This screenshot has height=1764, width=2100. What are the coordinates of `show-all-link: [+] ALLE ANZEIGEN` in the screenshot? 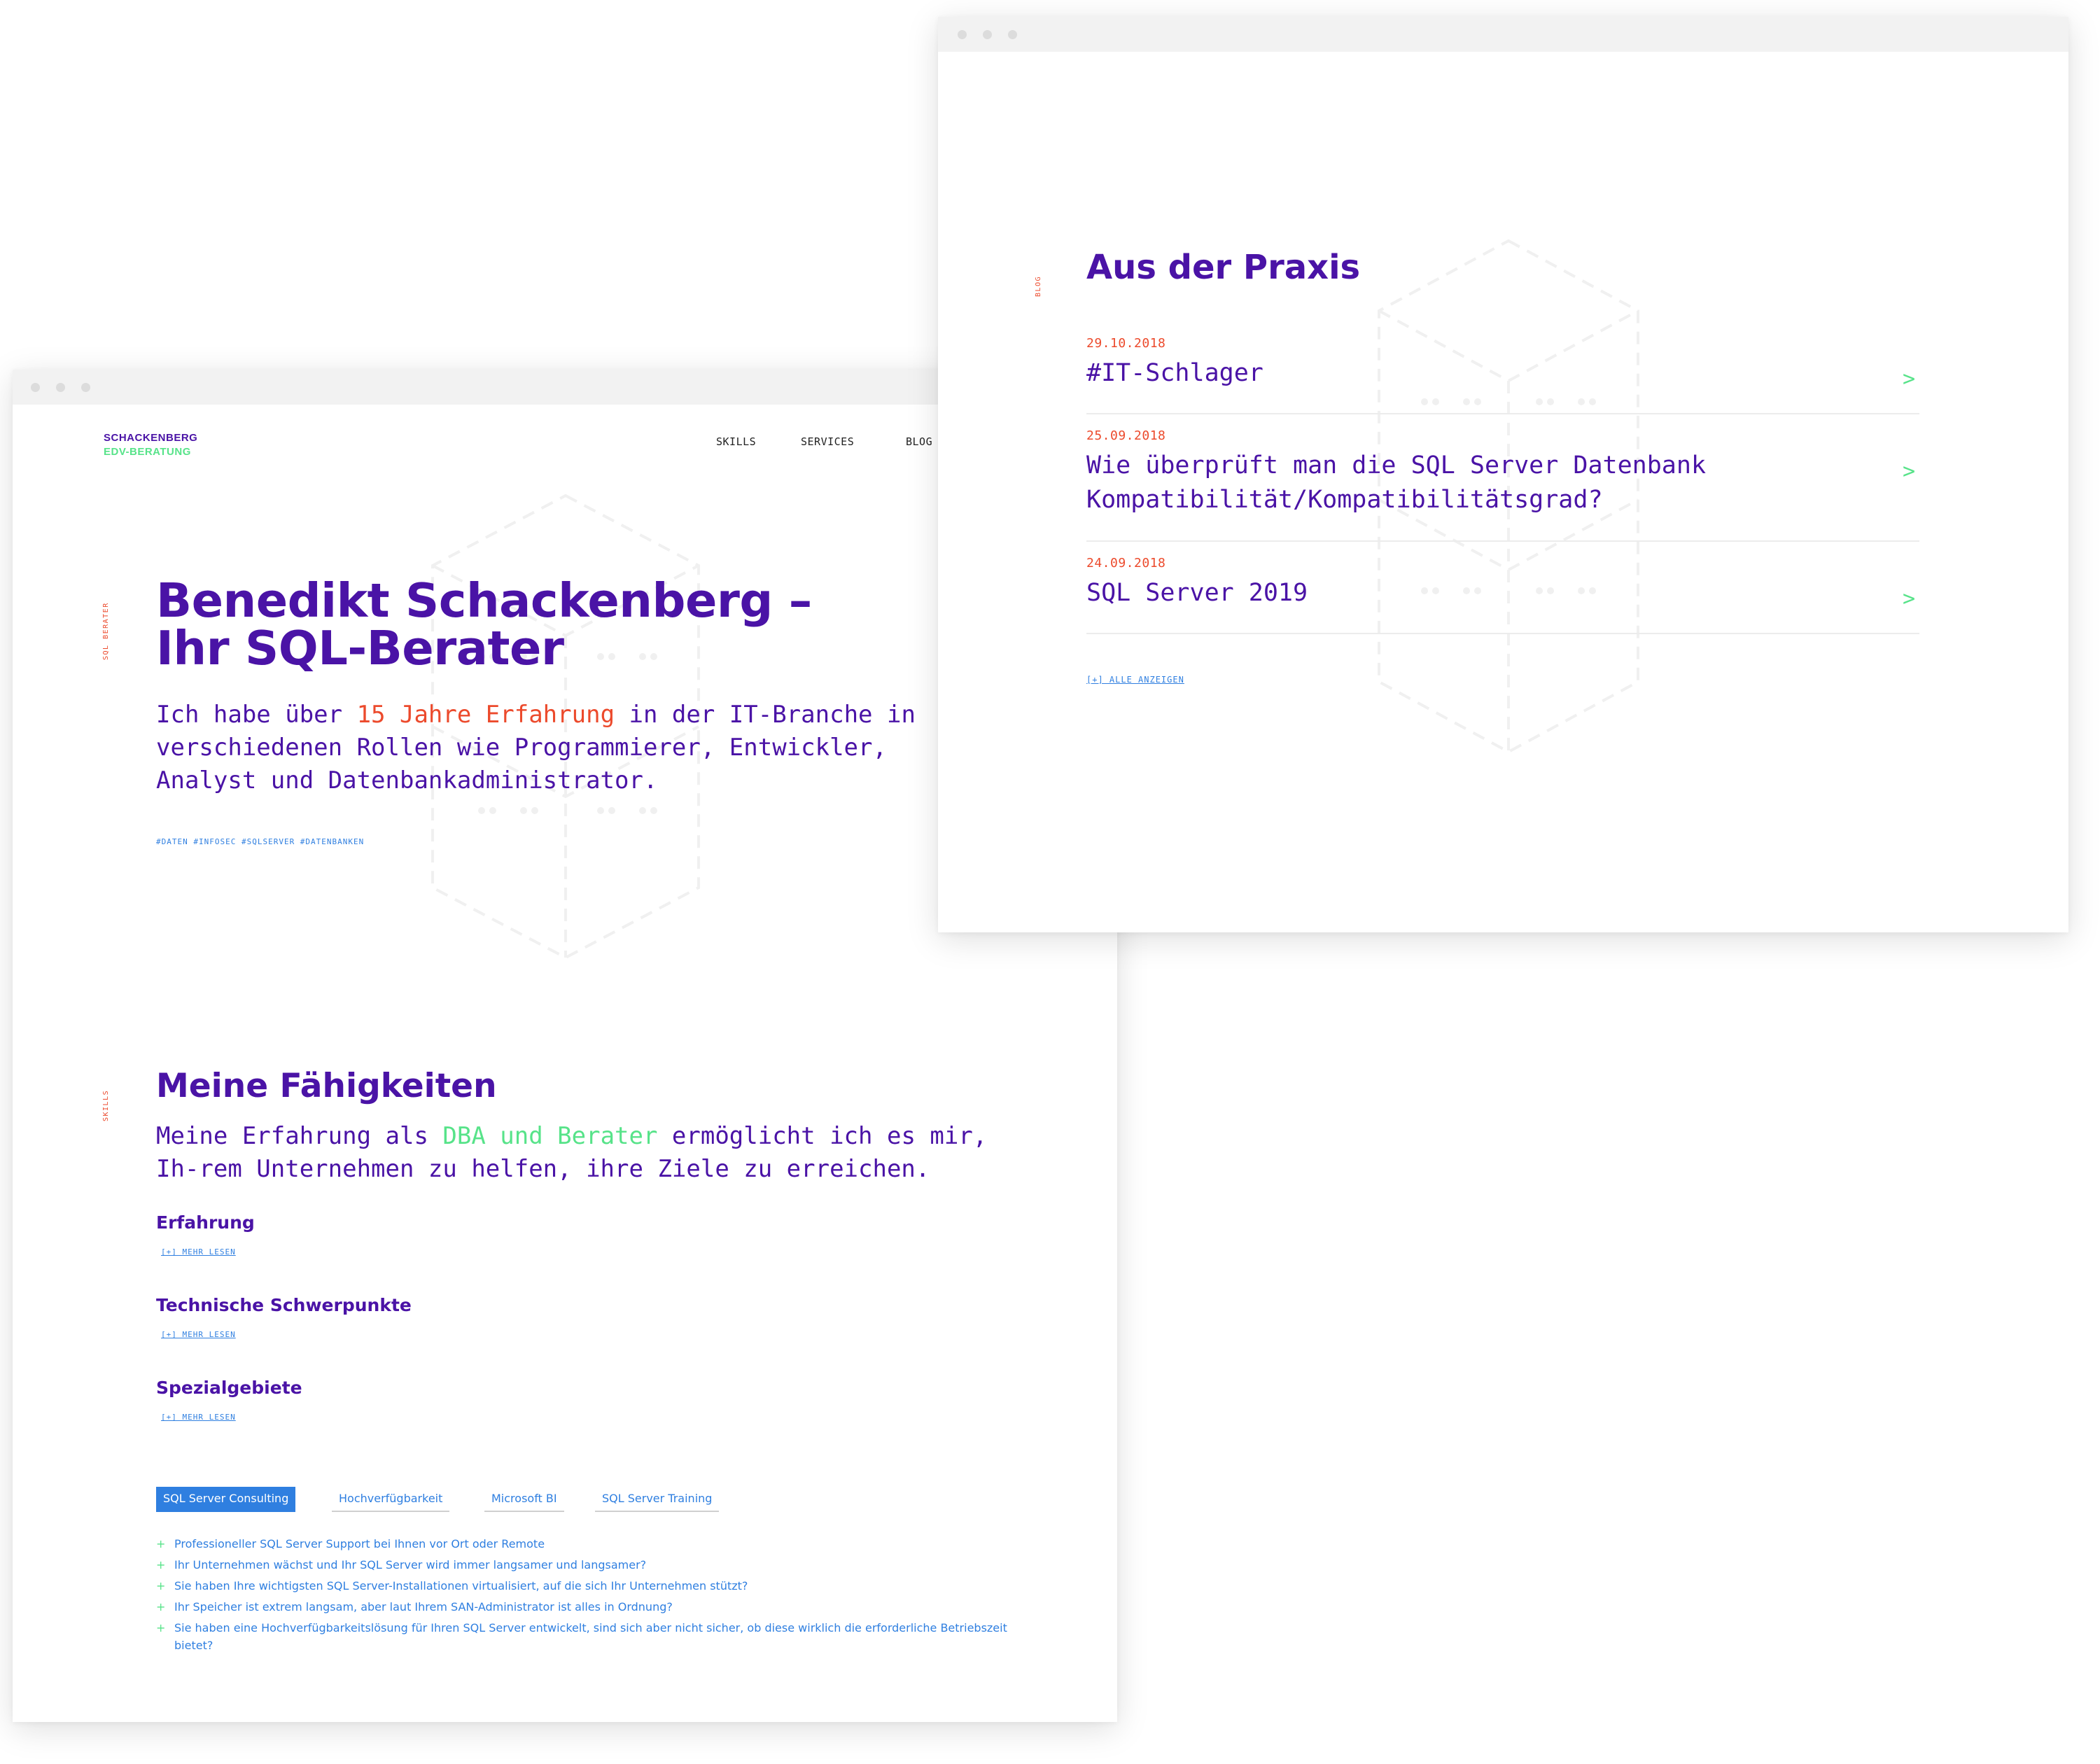 It's located at (1135, 680).